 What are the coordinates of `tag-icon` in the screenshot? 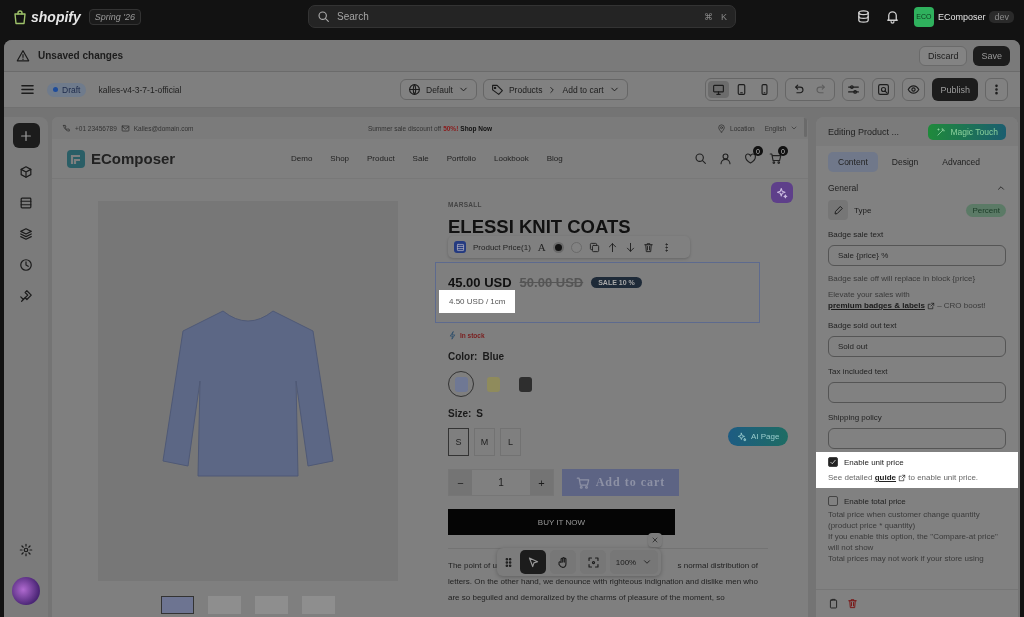 It's located at (497, 89).